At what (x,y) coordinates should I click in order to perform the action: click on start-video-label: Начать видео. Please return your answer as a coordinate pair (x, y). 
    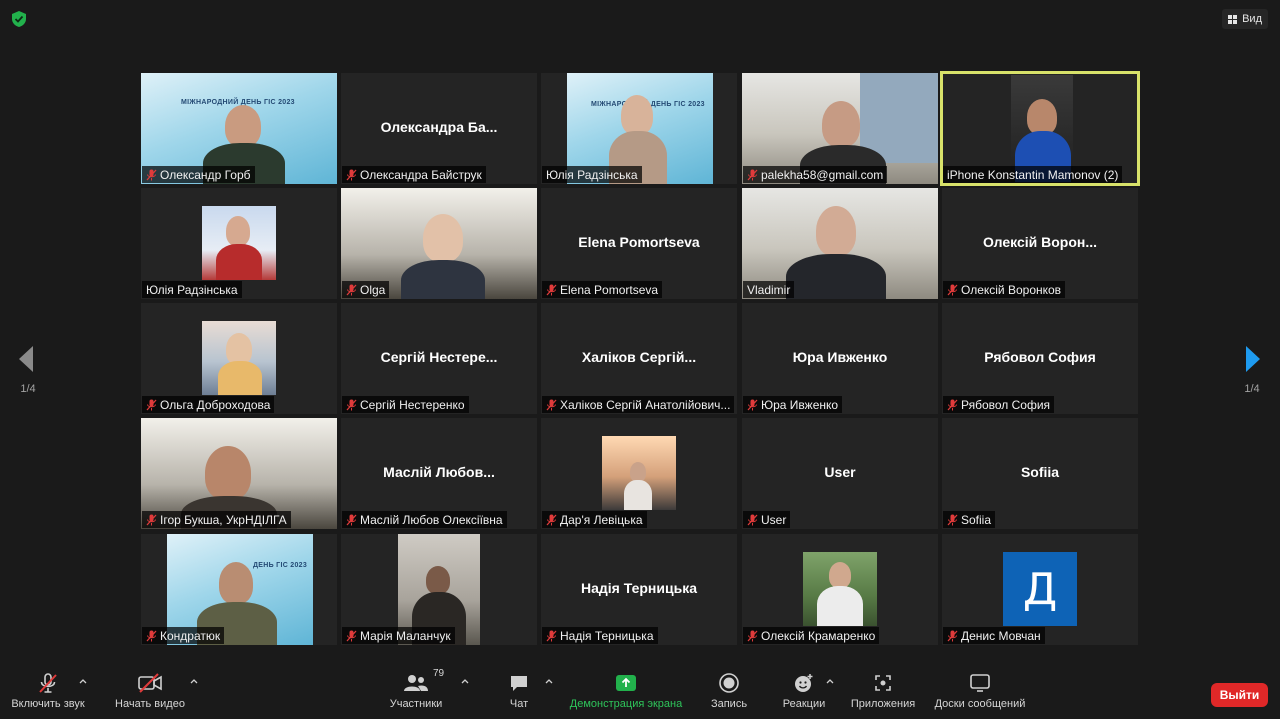
    Looking at the image, I should click on (150, 703).